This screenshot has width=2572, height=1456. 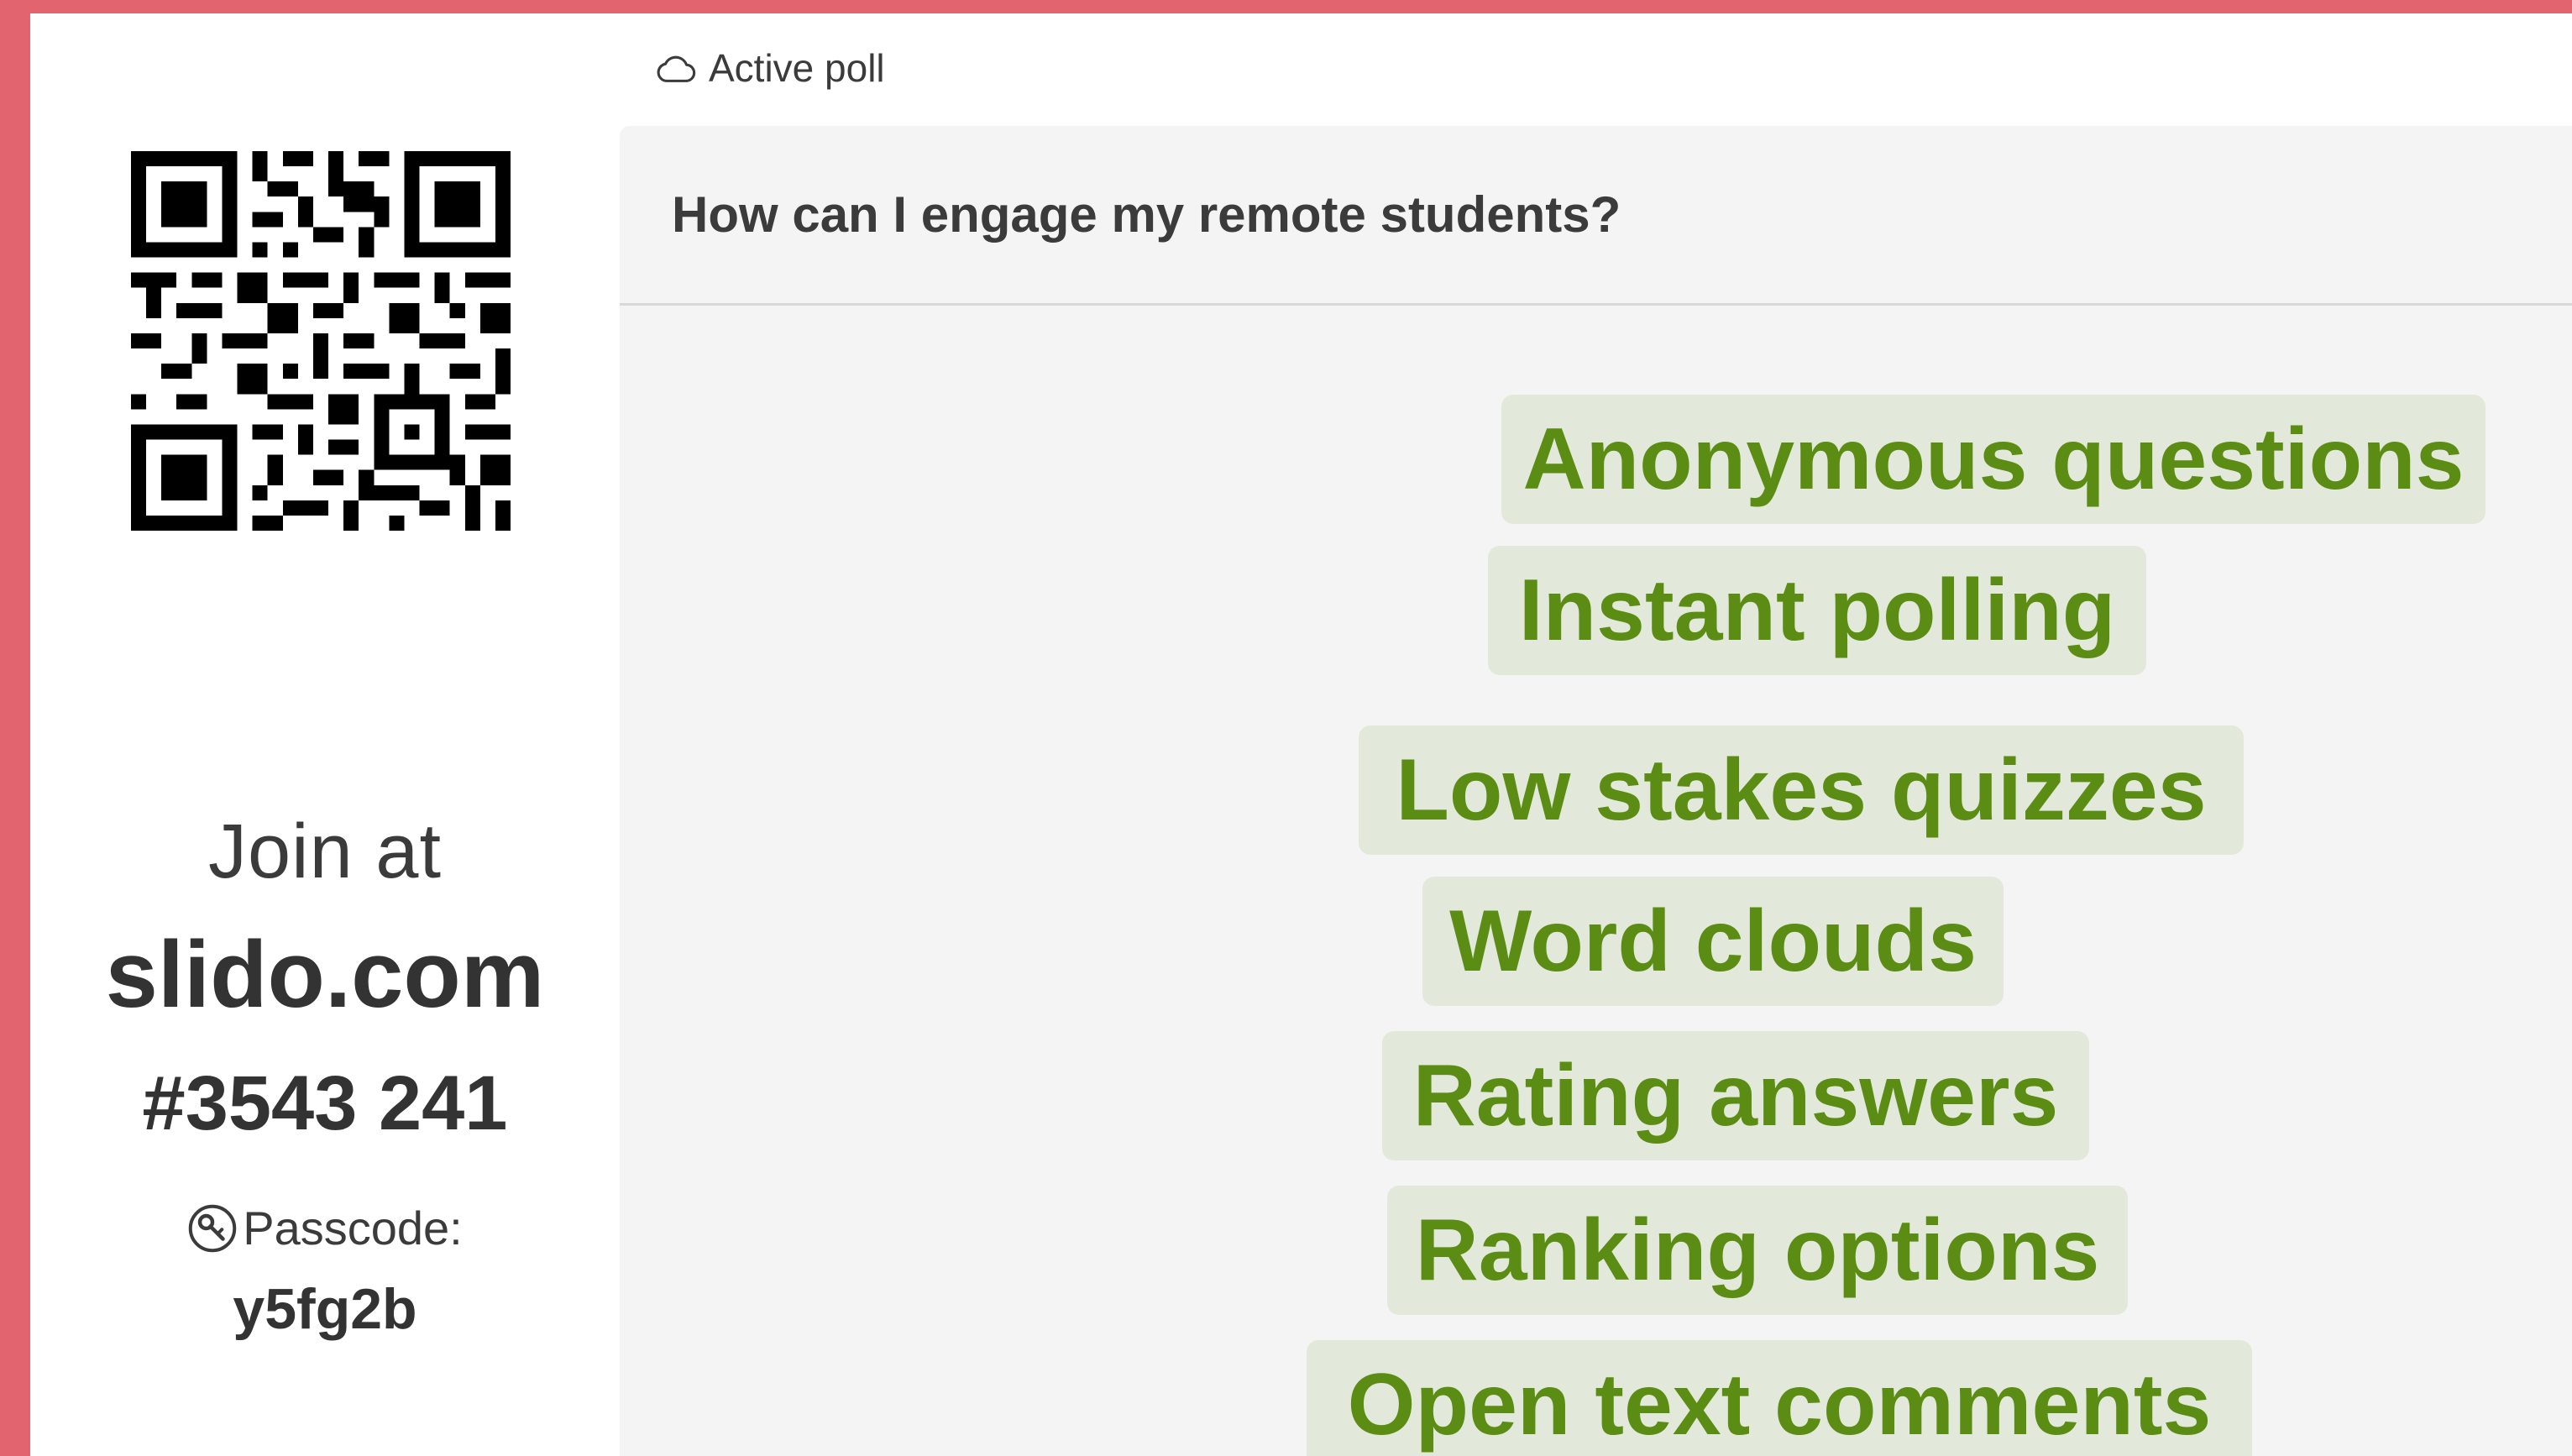 I want to click on passcode-row: Passcode:, so click(x=325, y=1228).